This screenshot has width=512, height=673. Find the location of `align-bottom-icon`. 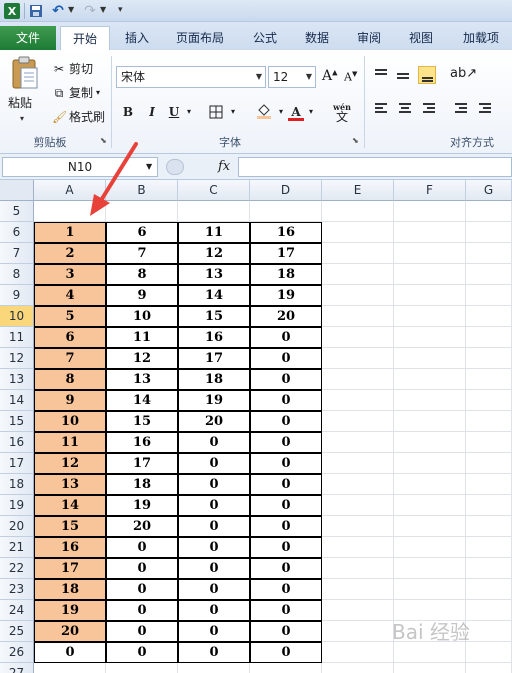

align-bottom-icon is located at coordinates (427, 75).